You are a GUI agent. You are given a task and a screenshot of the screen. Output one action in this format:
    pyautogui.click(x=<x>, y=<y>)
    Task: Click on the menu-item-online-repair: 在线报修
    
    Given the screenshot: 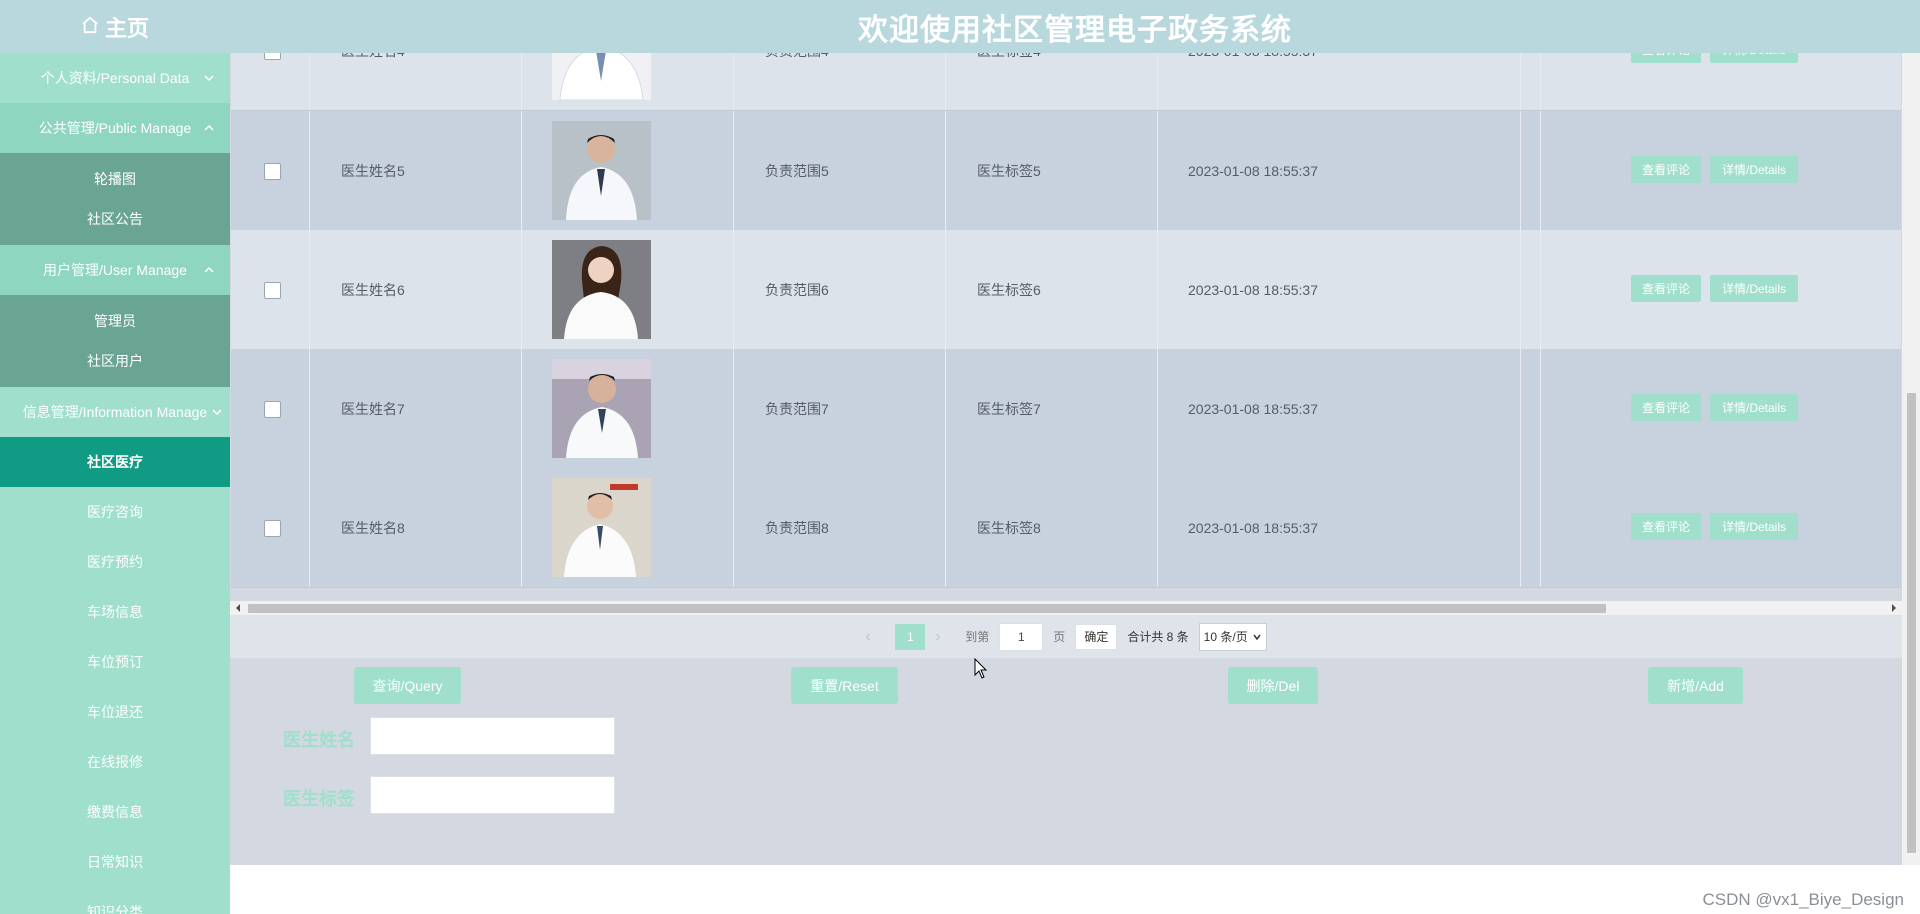 What is the action you would take?
    pyautogui.click(x=115, y=762)
    